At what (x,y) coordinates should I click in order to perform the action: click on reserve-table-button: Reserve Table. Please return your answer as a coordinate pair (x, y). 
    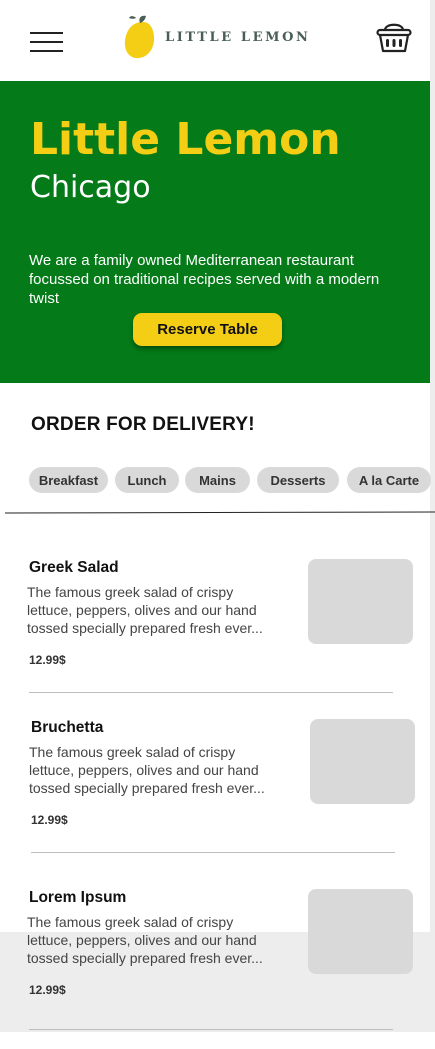
    Looking at the image, I should click on (207, 329).